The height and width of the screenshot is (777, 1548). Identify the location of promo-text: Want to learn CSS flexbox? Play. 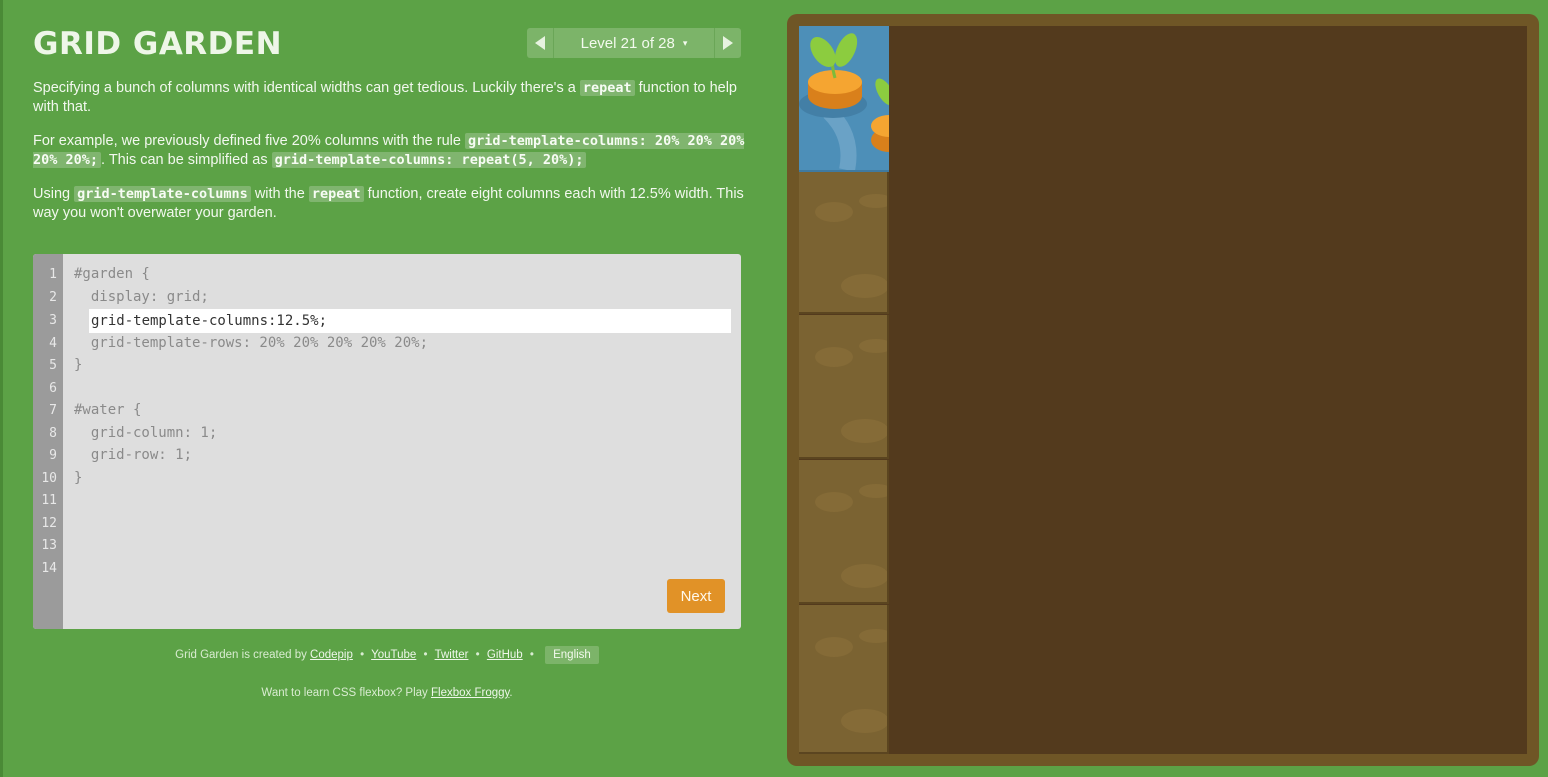
(344, 693).